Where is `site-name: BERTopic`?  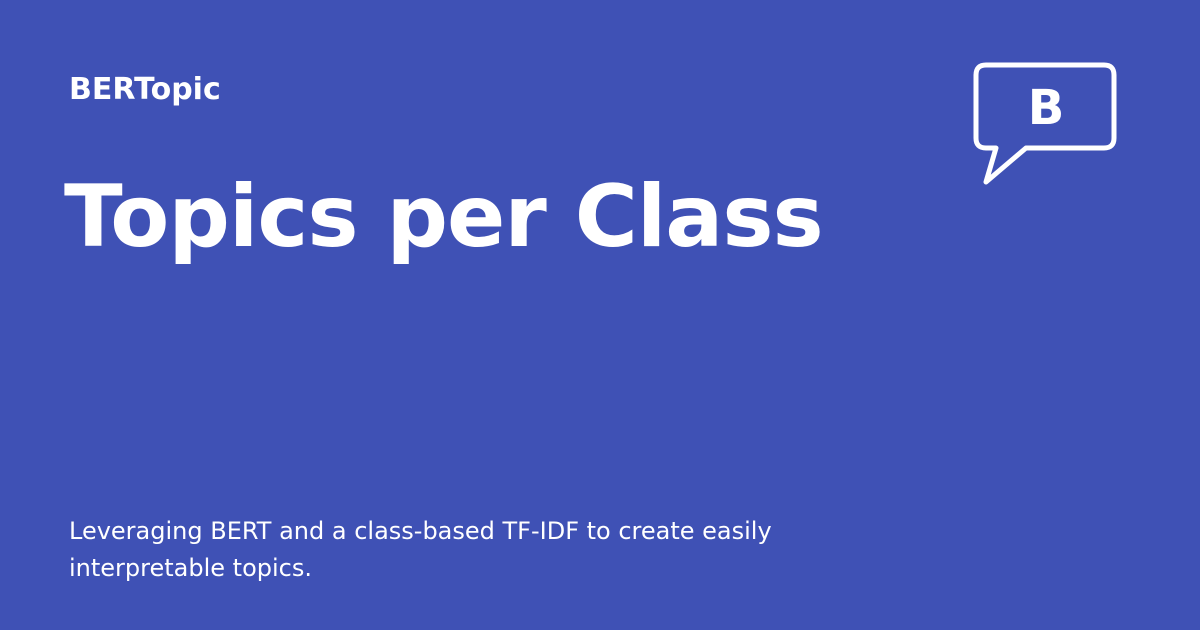
site-name: BERTopic is located at coordinates (145, 89).